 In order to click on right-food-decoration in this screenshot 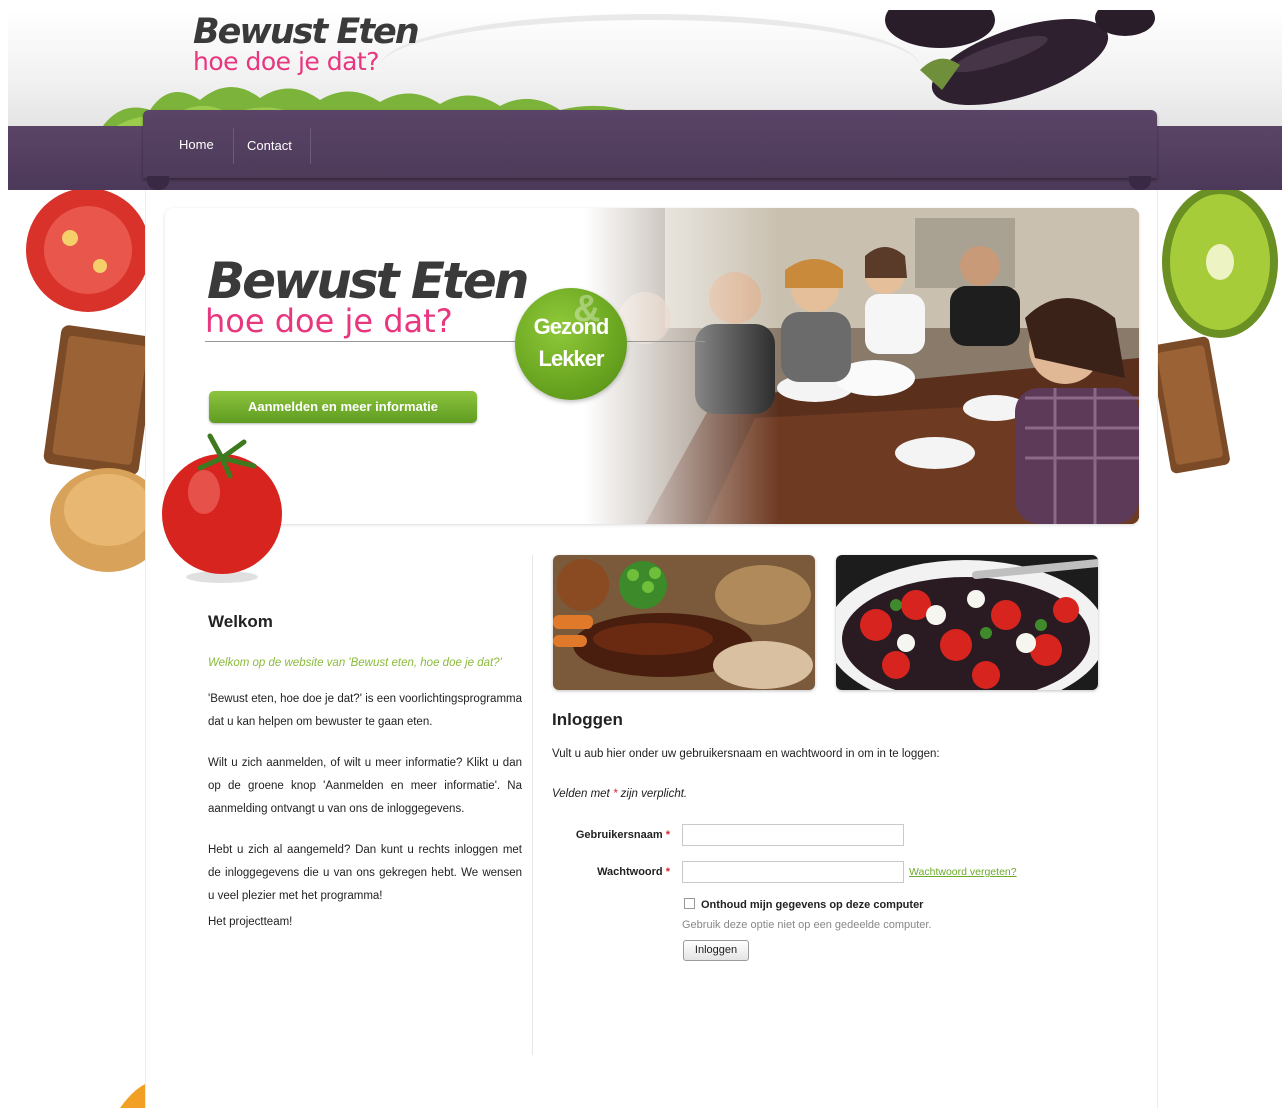, I will do `click(1214, 332)`.